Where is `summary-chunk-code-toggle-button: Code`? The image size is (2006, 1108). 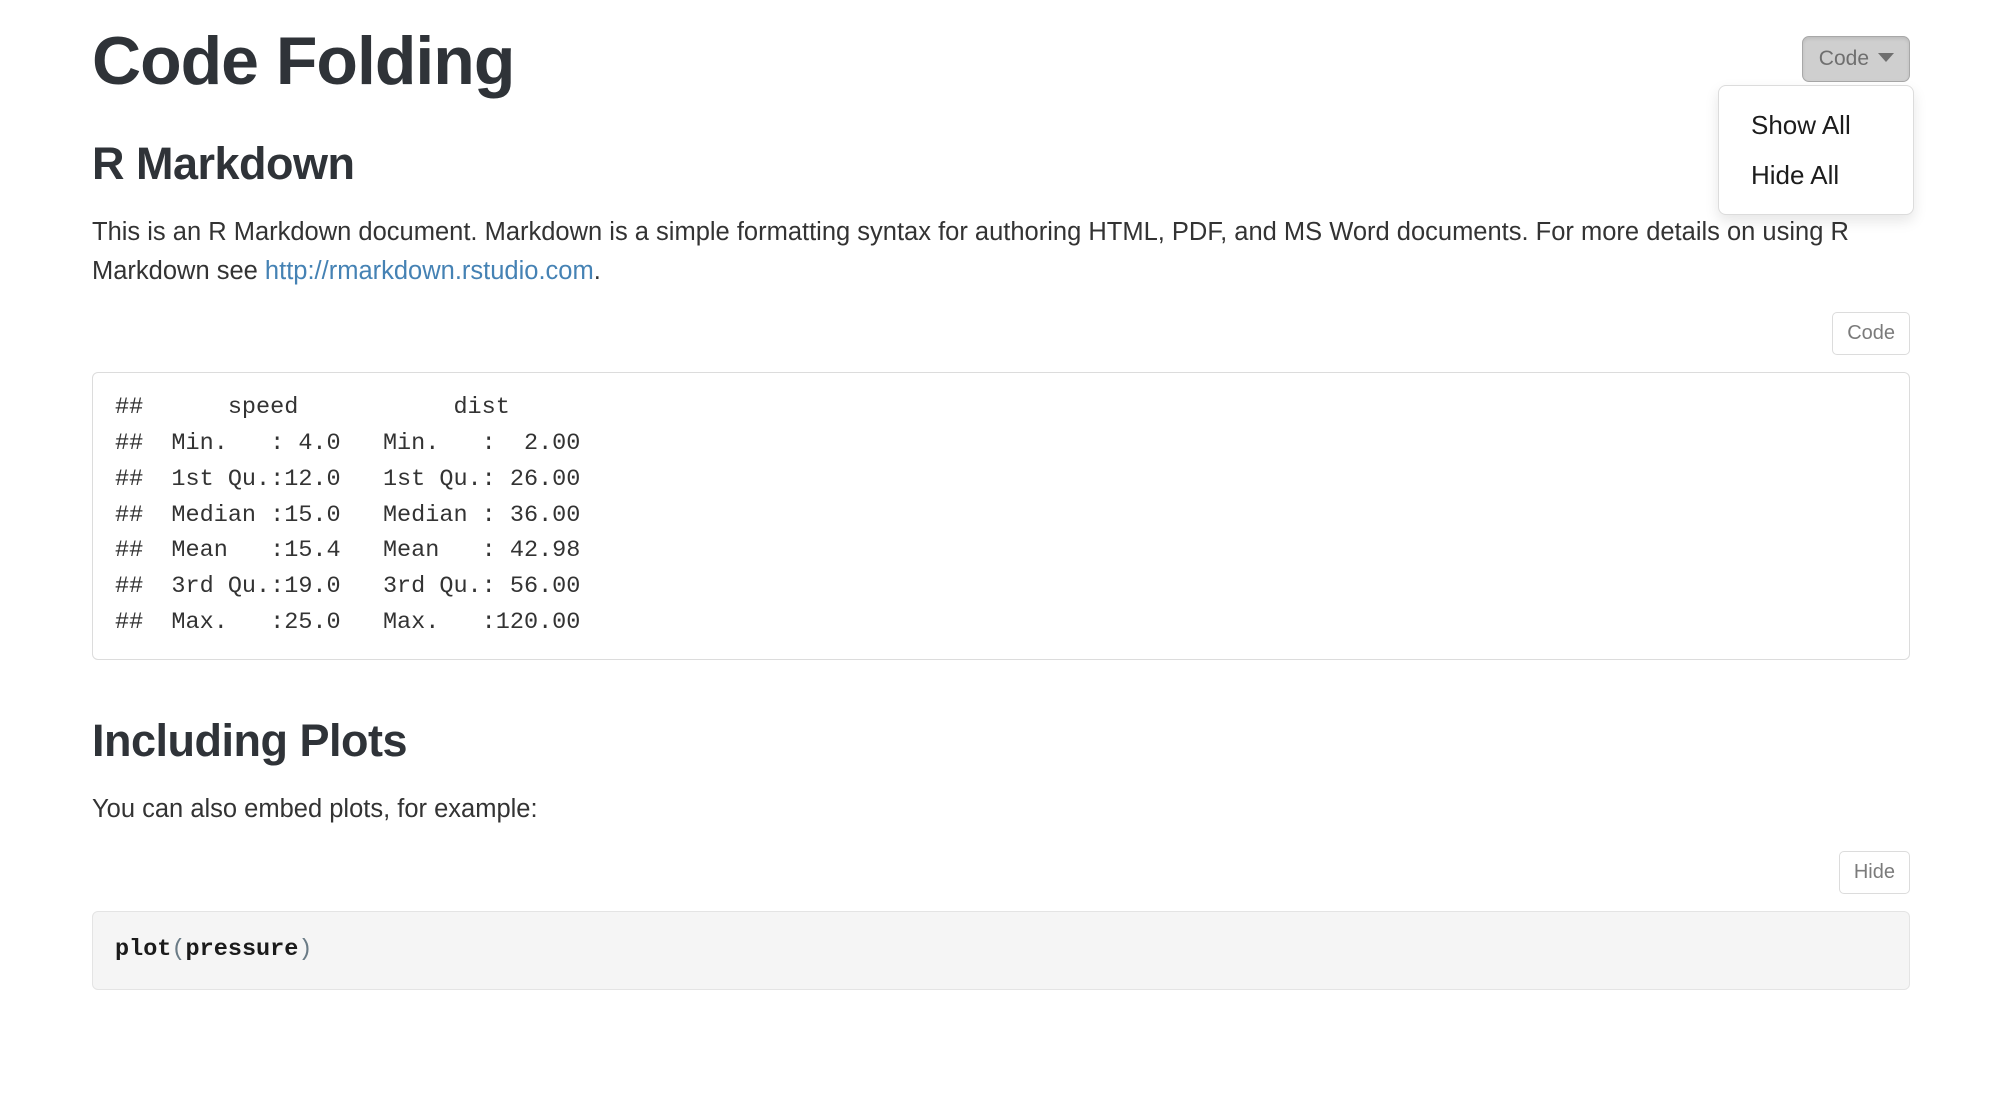
summary-chunk-code-toggle-button: Code is located at coordinates (1871, 334).